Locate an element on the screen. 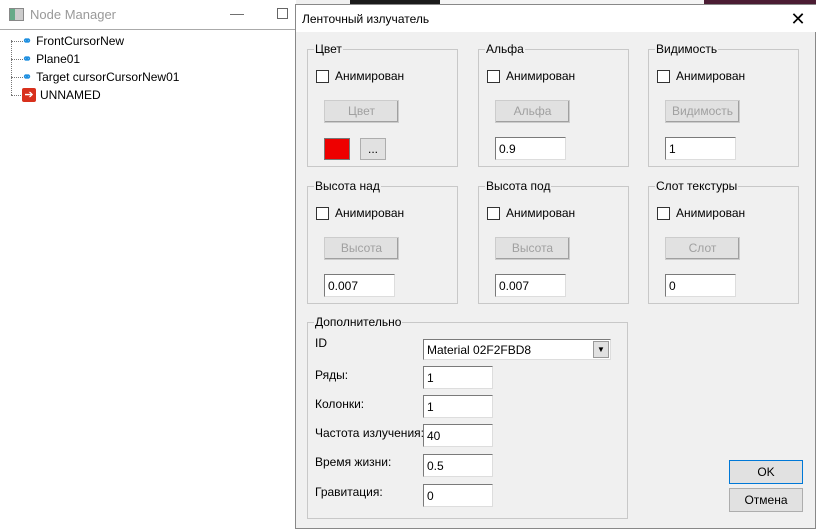 Image resolution: width=816 pixels, height=529 pixels. rows-label: Ряды: is located at coordinates (332, 375).